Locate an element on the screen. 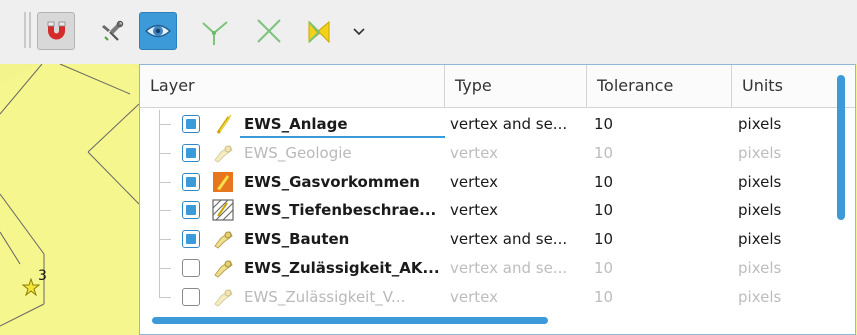  line-layer-icon is located at coordinates (224, 124).